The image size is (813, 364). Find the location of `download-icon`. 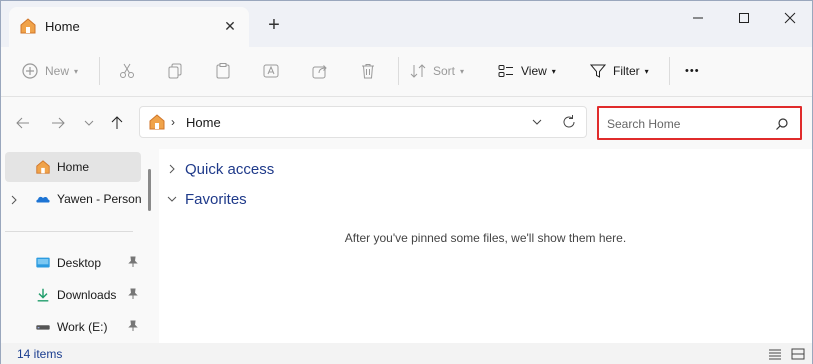

download-icon is located at coordinates (43, 295).